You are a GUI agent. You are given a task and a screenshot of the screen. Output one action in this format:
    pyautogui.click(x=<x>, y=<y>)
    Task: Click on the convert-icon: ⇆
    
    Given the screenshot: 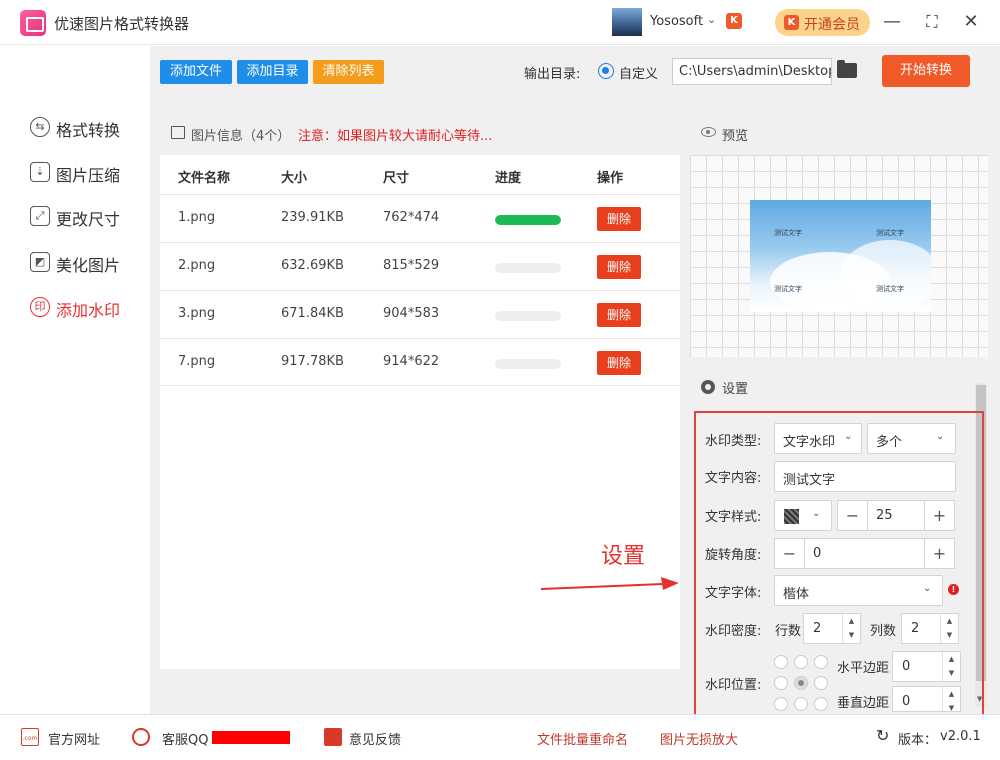 What is the action you would take?
    pyautogui.click(x=40, y=127)
    